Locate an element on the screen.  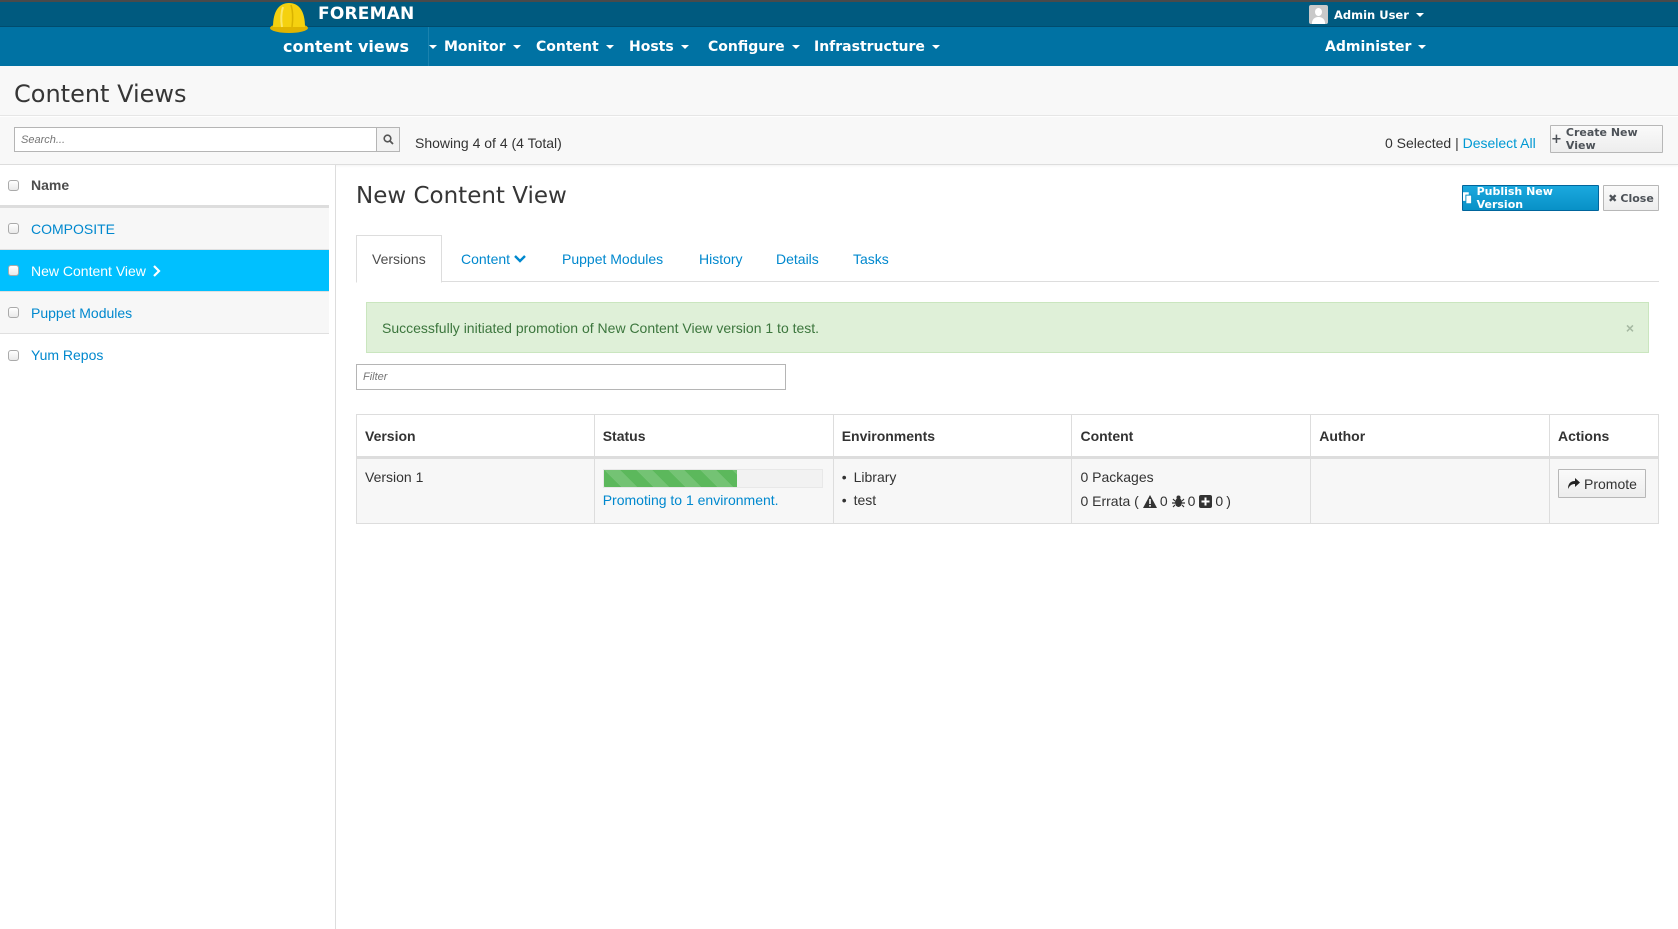
plus-square-icon is located at coordinates (1206, 501).